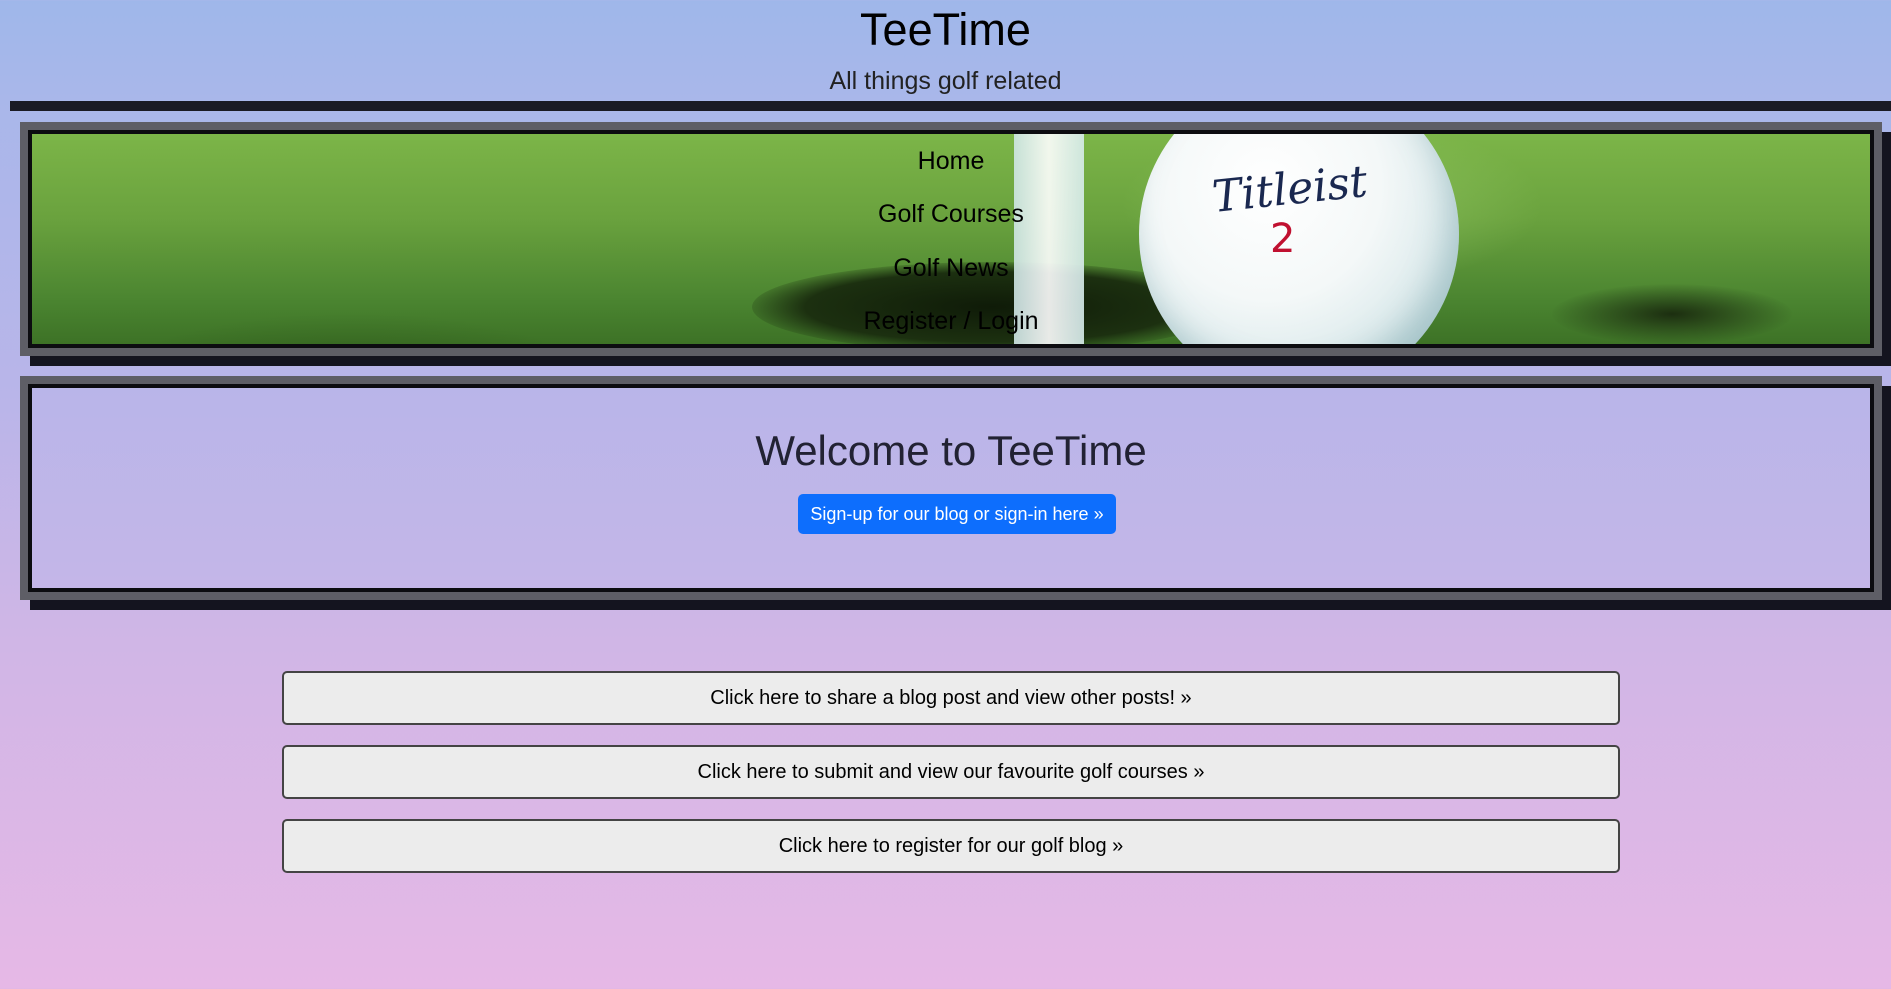 The height and width of the screenshot is (989, 1891). Describe the element at coordinates (951, 268) in the screenshot. I see `nav-link-golf-news: Golf News` at that location.